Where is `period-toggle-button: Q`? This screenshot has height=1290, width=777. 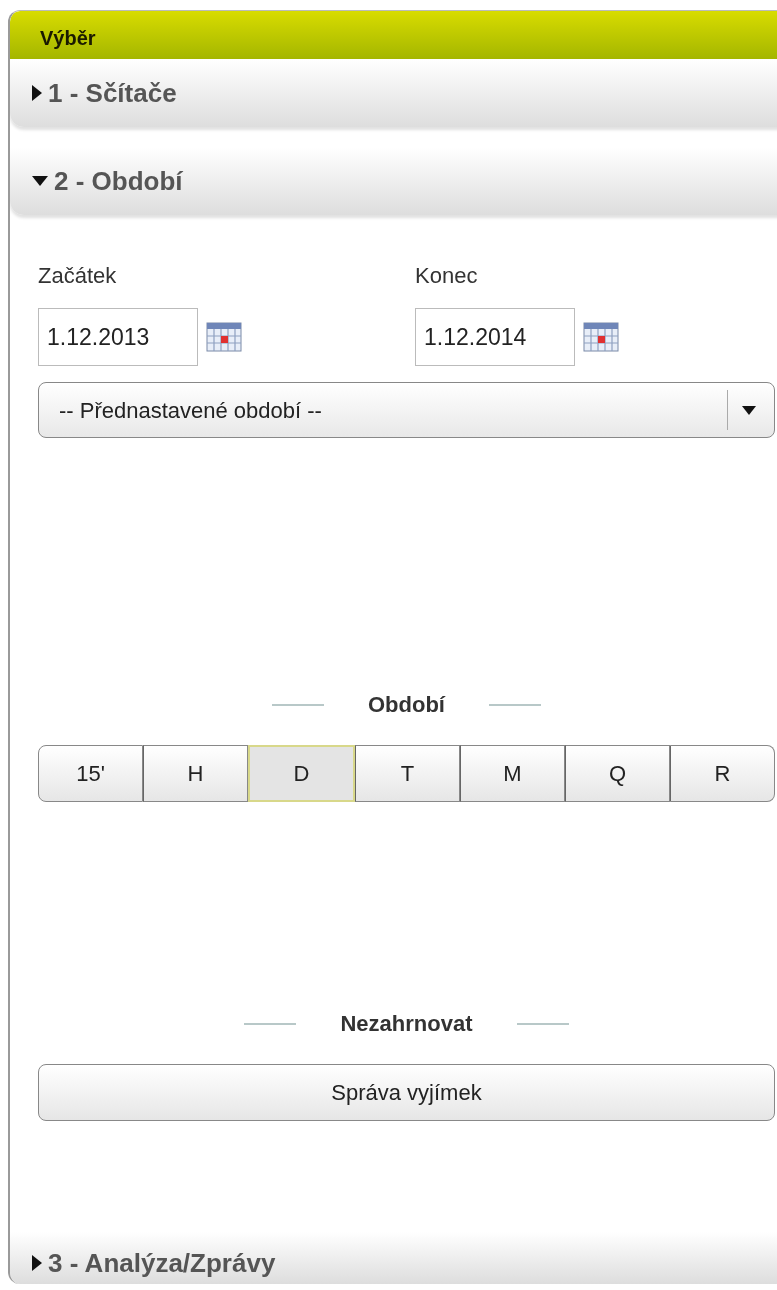 period-toggle-button: Q is located at coordinates (617, 773).